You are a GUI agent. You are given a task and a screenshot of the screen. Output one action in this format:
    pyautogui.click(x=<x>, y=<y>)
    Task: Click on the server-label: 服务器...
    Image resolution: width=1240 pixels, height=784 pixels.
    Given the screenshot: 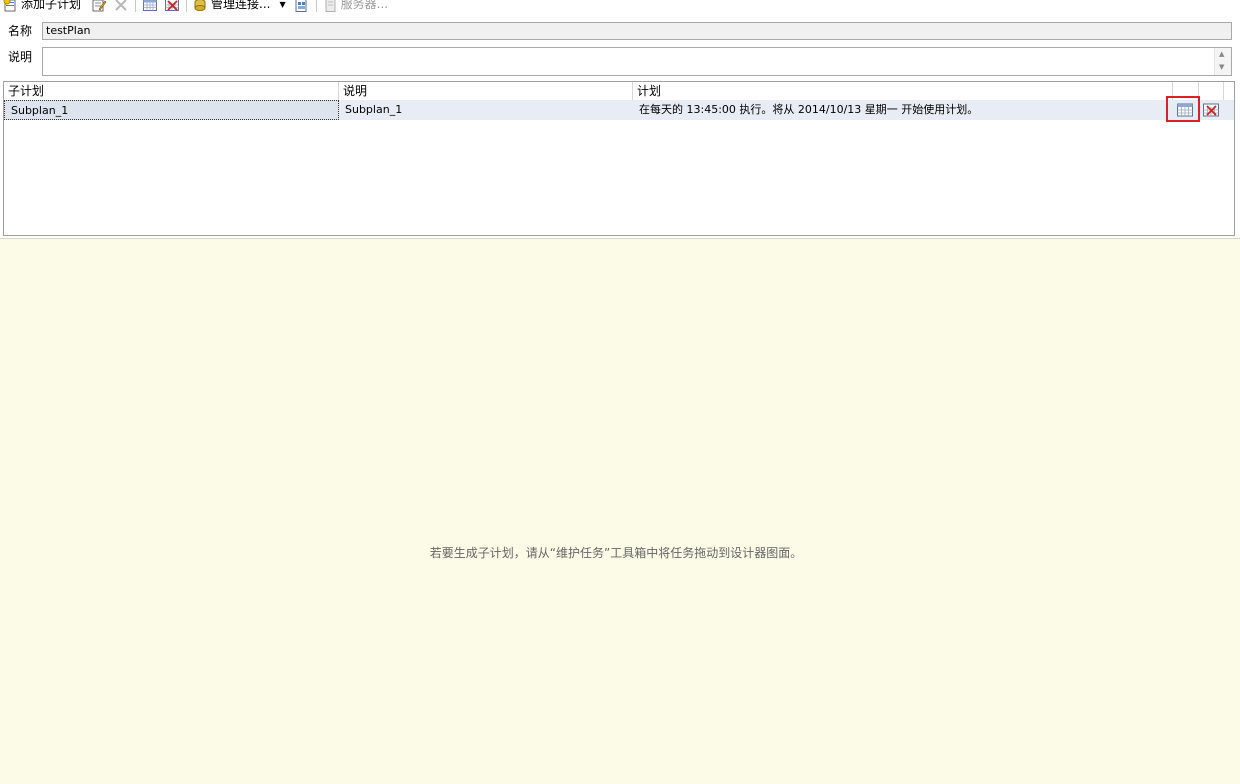 What is the action you would take?
    pyautogui.click(x=364, y=5)
    